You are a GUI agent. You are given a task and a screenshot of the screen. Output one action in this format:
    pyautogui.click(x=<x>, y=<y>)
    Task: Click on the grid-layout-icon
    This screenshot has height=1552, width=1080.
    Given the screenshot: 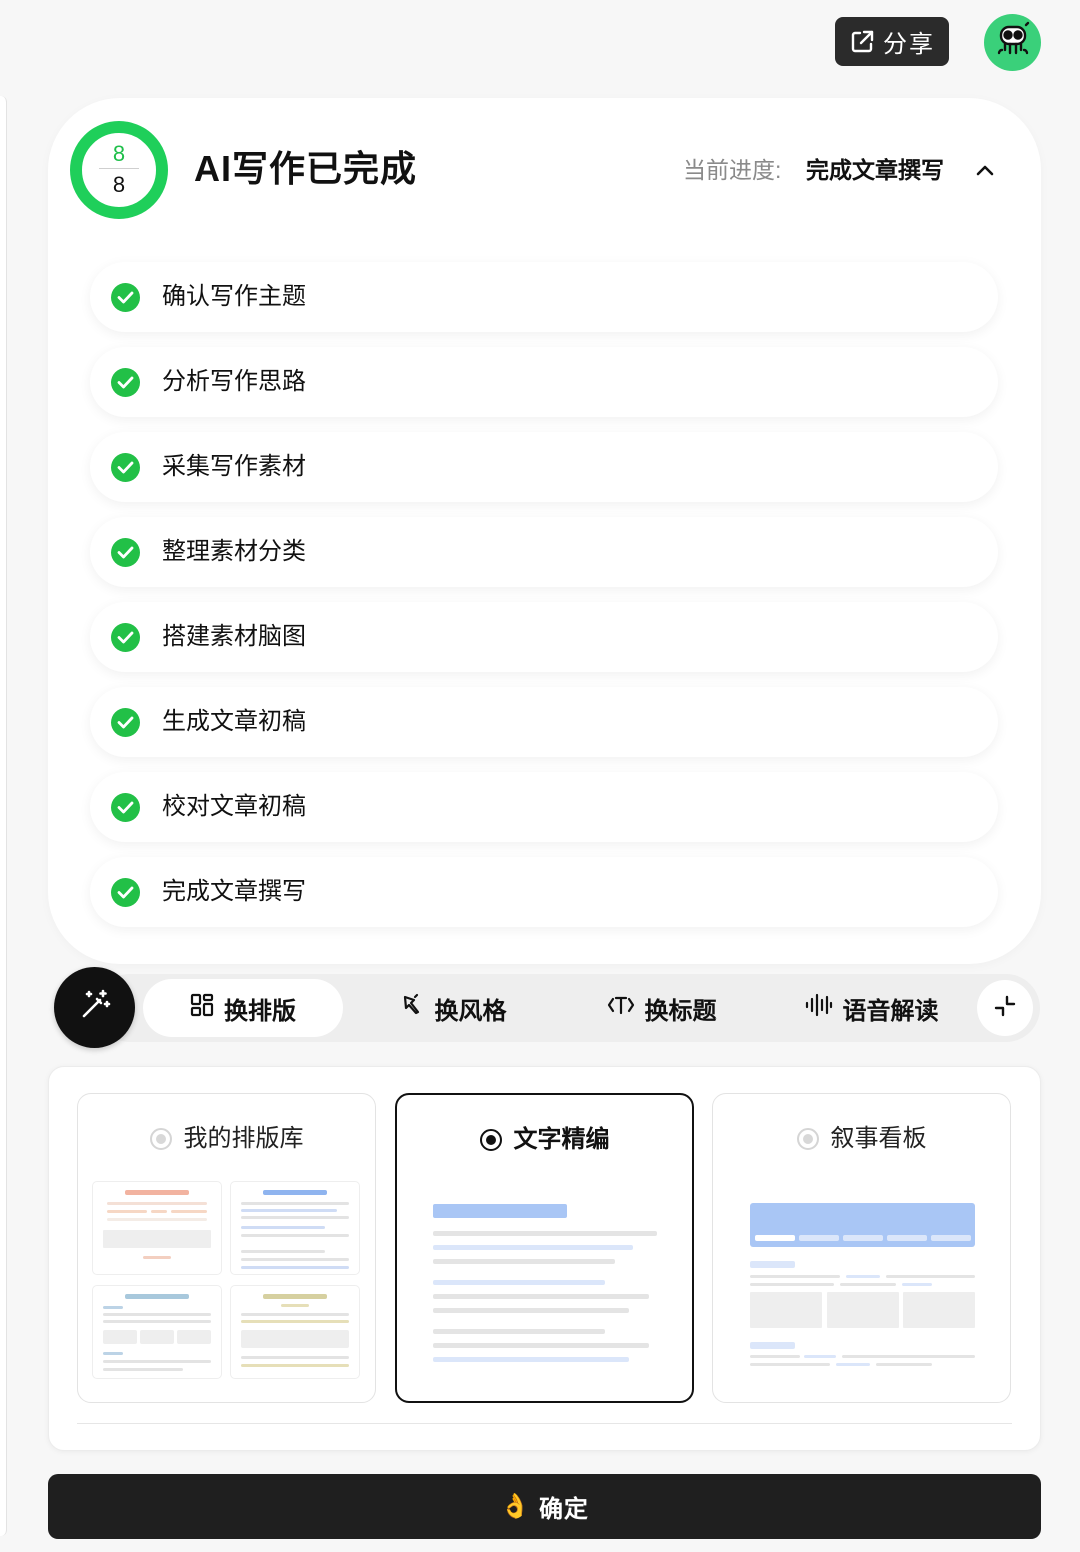 What is the action you would take?
    pyautogui.click(x=202, y=1008)
    